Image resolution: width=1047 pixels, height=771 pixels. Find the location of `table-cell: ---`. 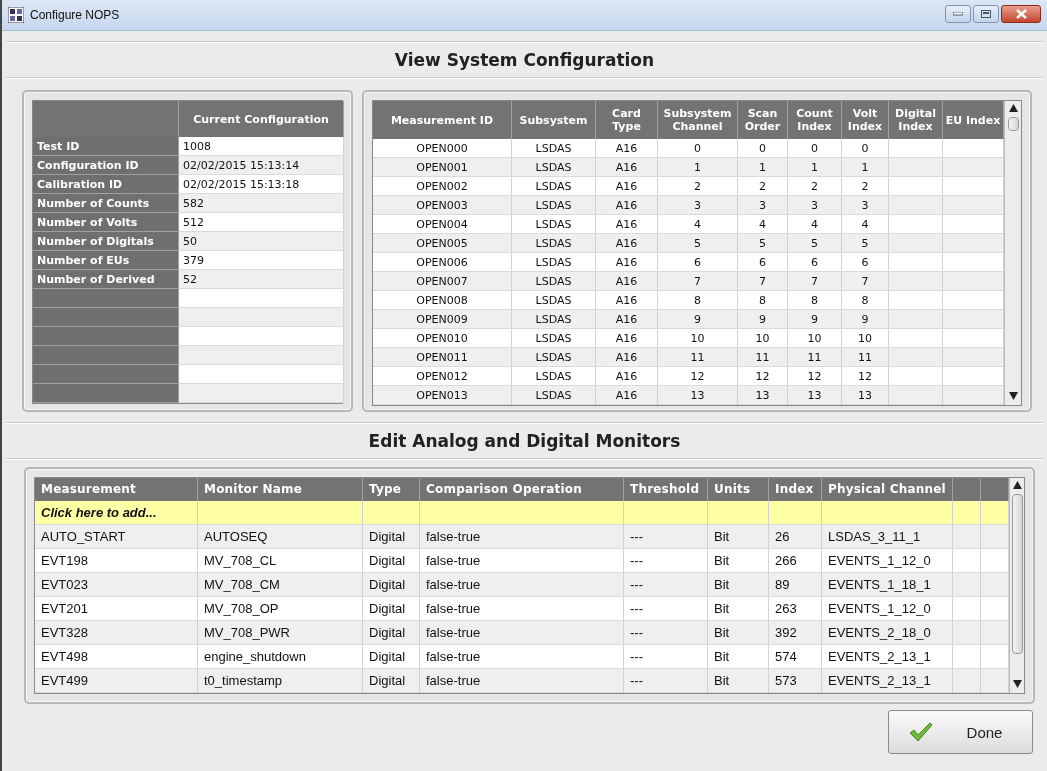

table-cell: --- is located at coordinates (666, 537).